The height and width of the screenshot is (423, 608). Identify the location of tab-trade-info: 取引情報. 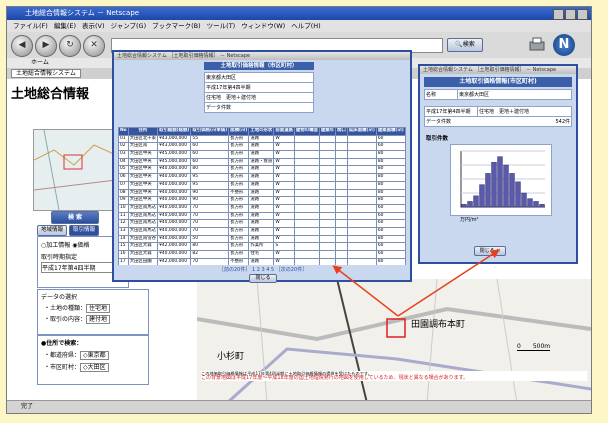
(84, 230).